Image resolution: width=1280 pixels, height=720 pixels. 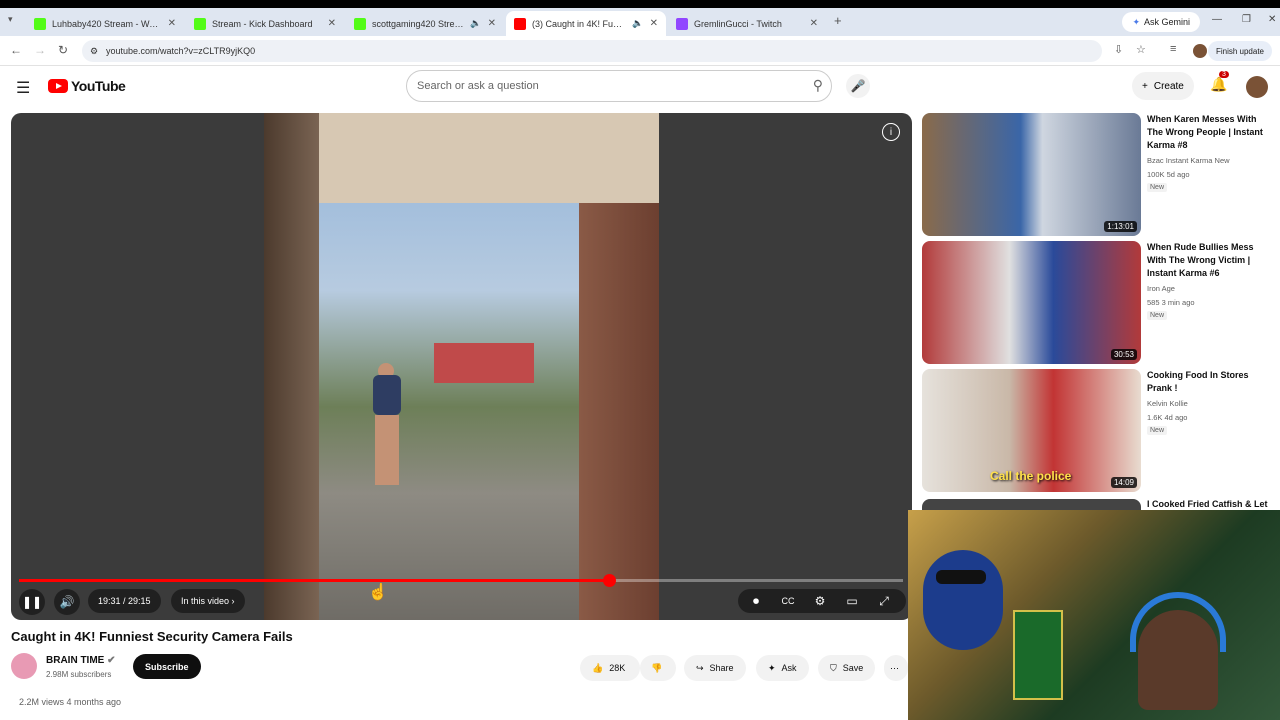 What do you see at coordinates (1038, 655) in the screenshot?
I see `wall-poster` at bounding box center [1038, 655].